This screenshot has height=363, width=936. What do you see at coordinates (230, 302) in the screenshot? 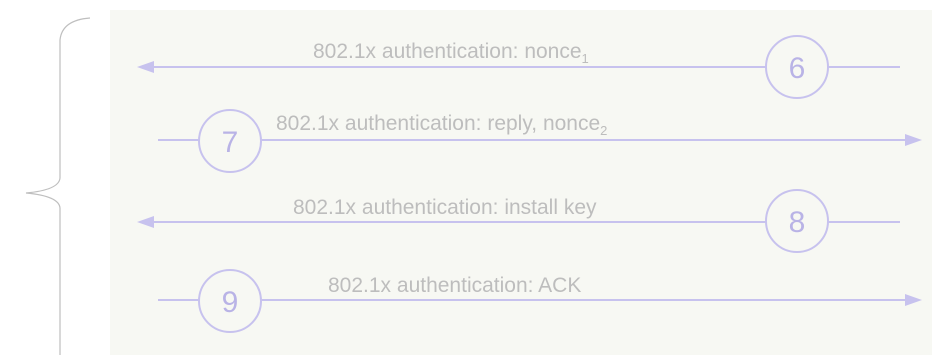
I see `step-9-number: 9` at bounding box center [230, 302].